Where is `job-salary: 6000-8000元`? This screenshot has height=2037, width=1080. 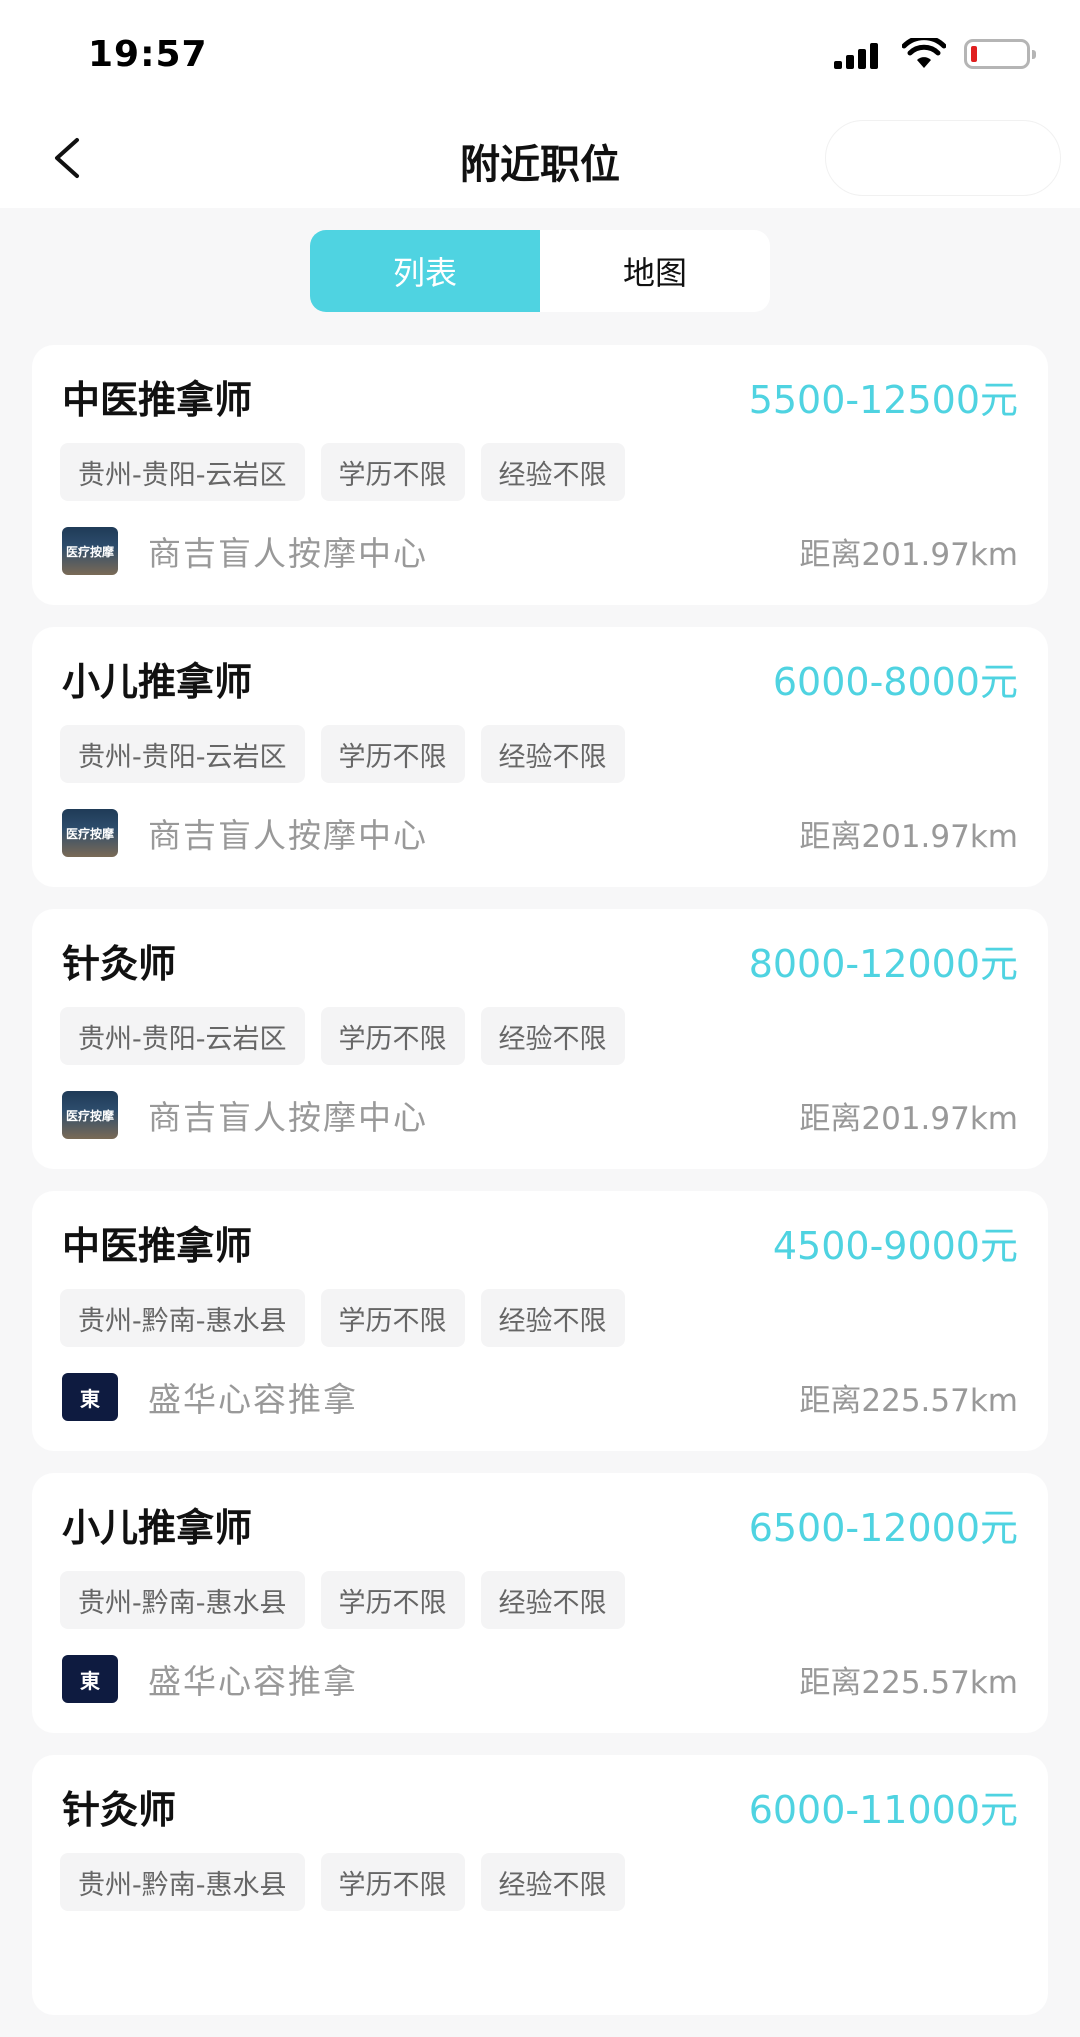
job-salary: 6000-8000元 is located at coordinates (895, 682).